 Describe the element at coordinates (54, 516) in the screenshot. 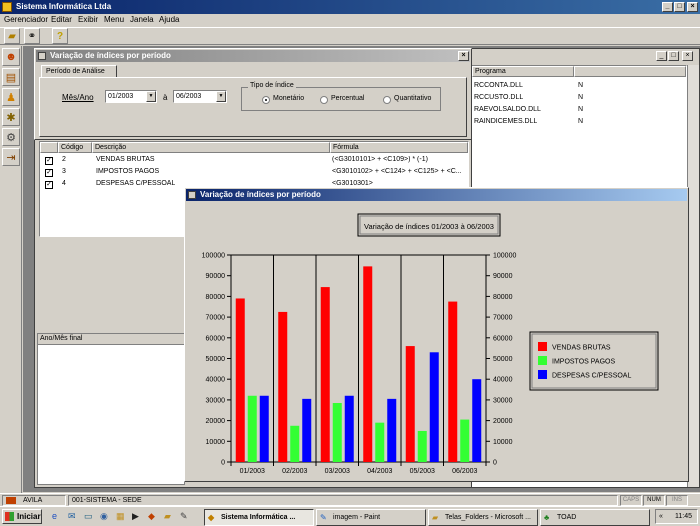

I see `internet-explorer-icon: e` at that location.